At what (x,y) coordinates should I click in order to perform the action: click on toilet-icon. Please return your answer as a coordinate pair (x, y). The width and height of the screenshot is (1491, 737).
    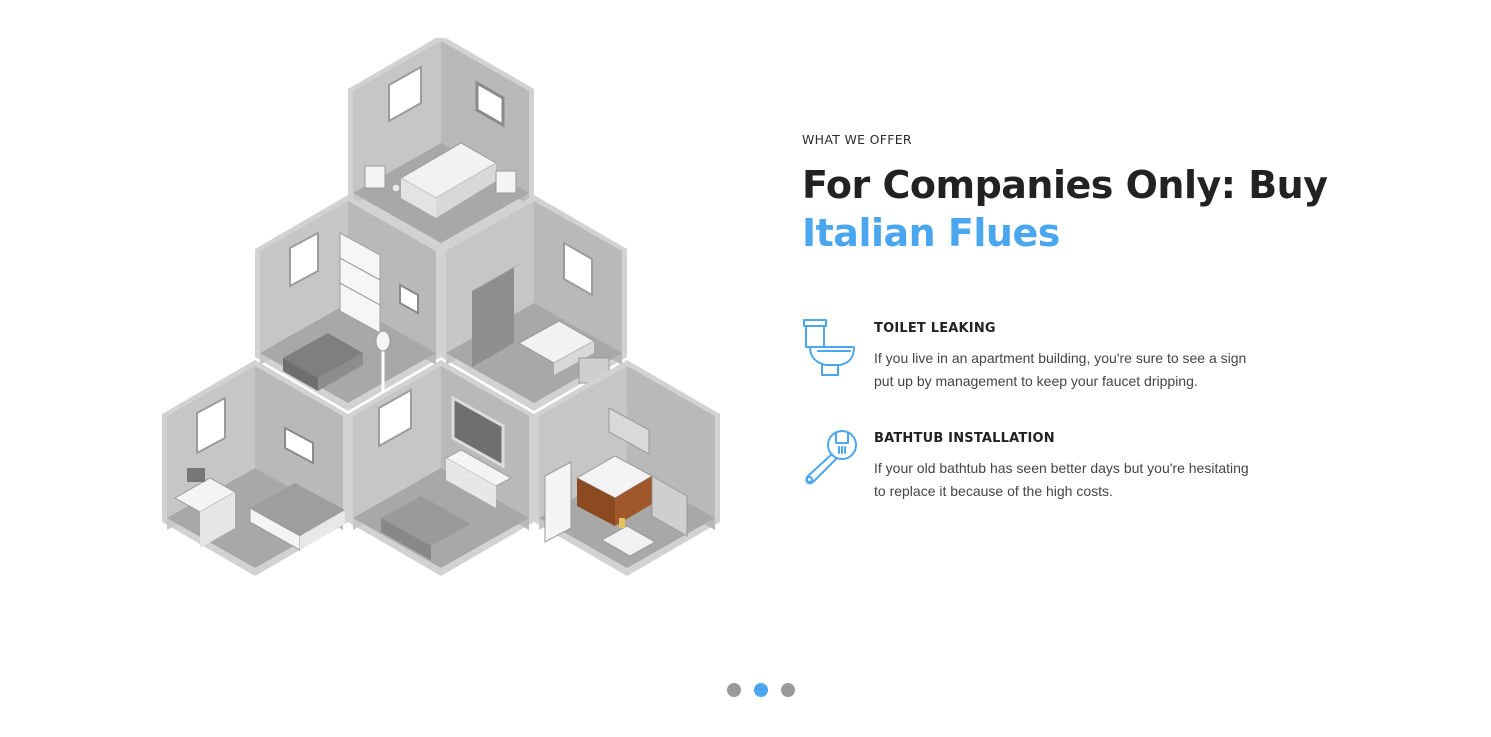
    Looking at the image, I should click on (832, 349).